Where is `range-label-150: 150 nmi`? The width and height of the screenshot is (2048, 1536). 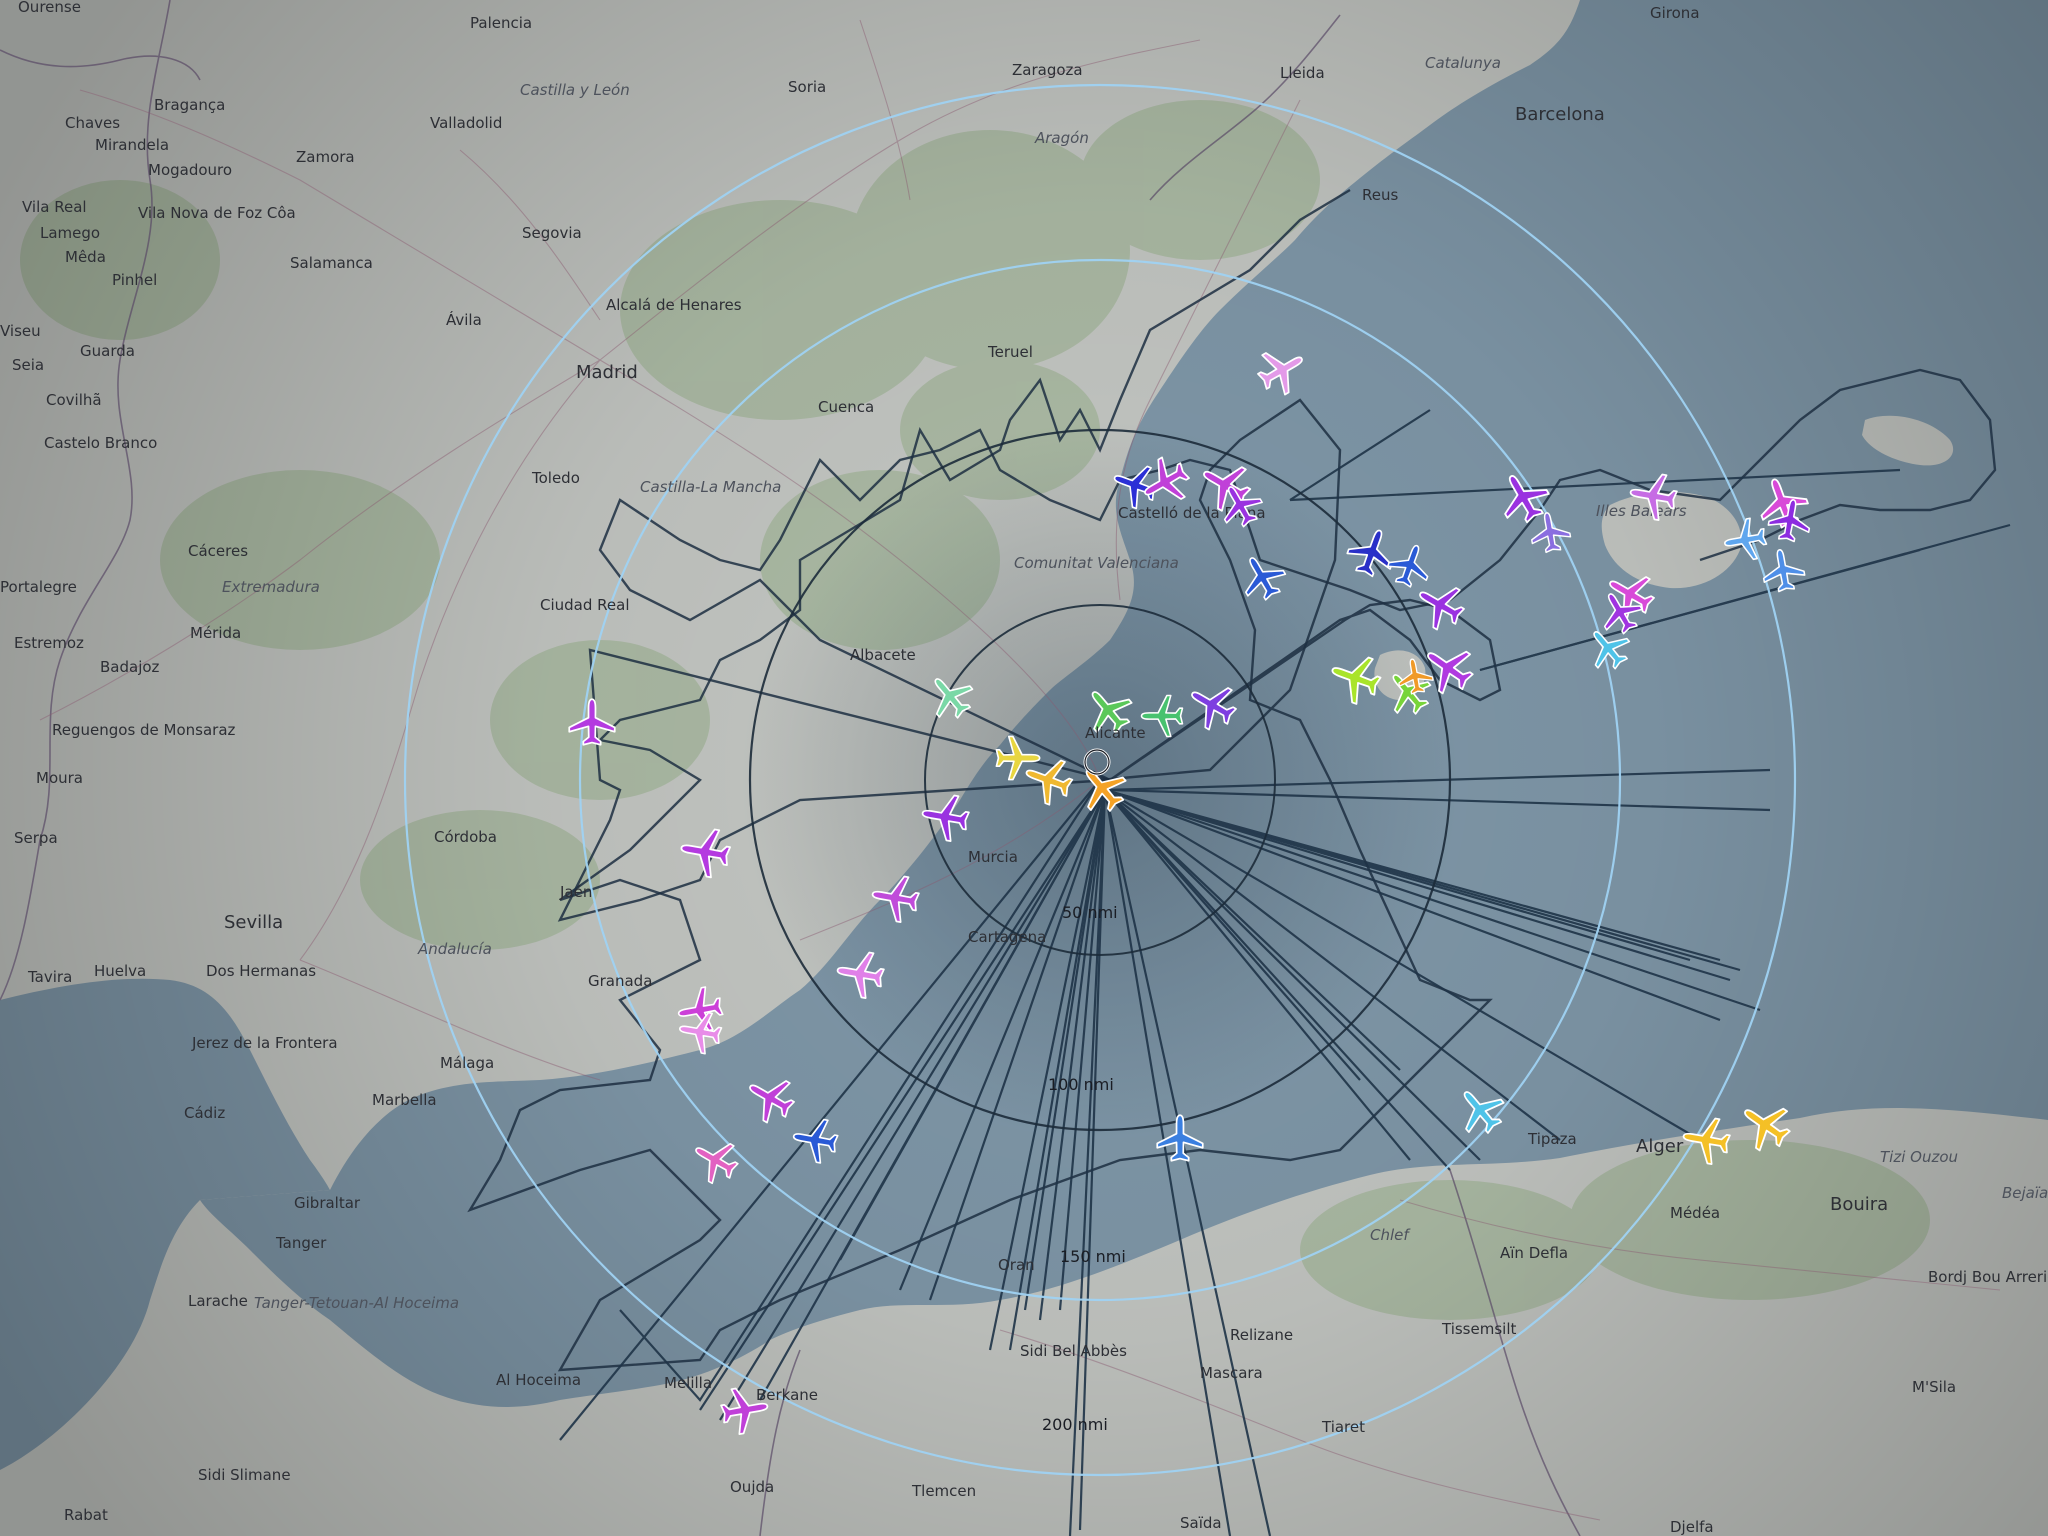
range-label-150: 150 nmi is located at coordinates (1093, 1256).